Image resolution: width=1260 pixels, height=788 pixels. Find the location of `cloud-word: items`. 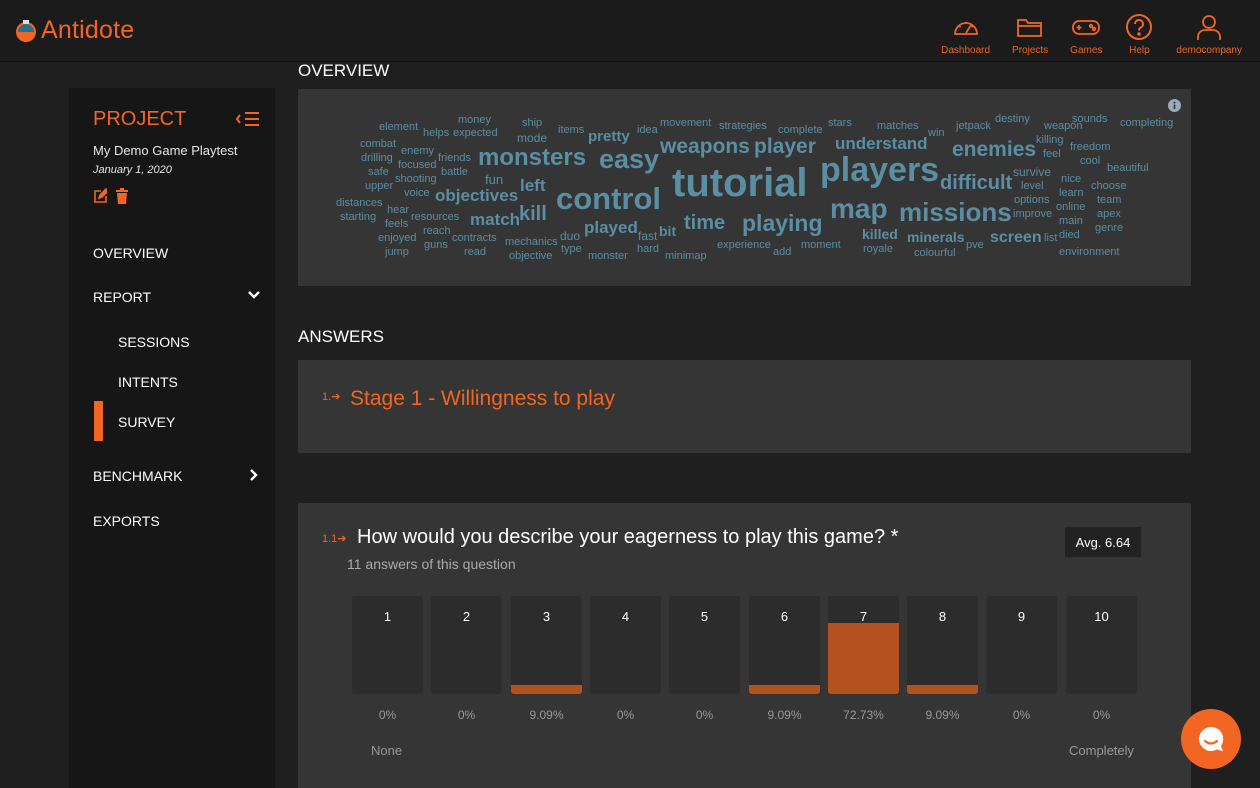

cloud-word: items is located at coordinates (571, 130).